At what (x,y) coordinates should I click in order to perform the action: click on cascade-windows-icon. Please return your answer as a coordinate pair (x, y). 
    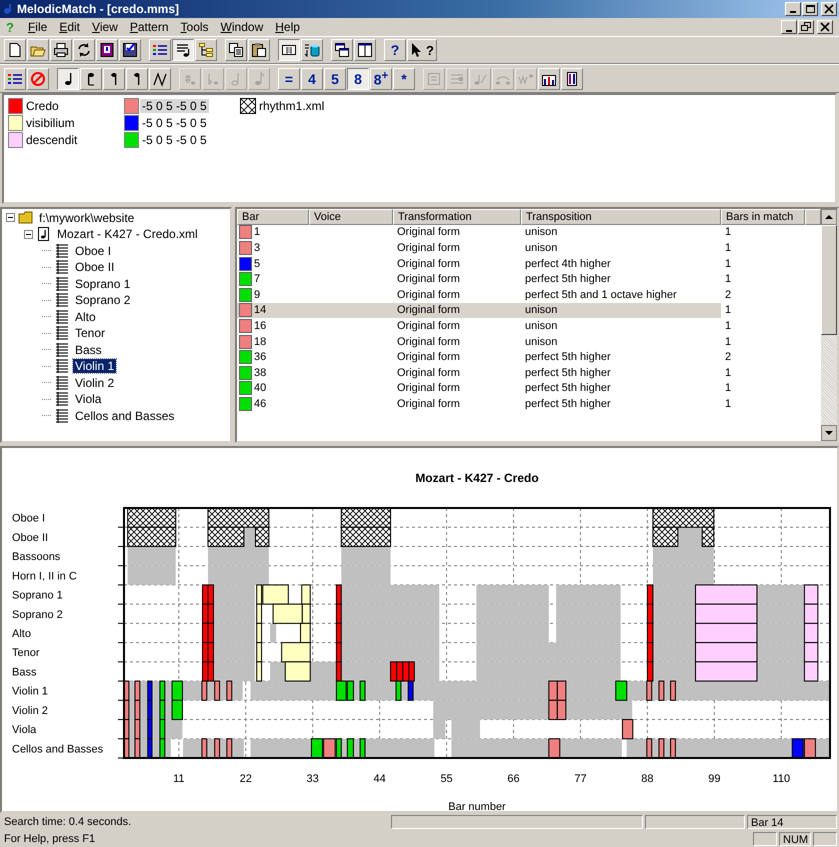
    Looking at the image, I should click on (342, 50).